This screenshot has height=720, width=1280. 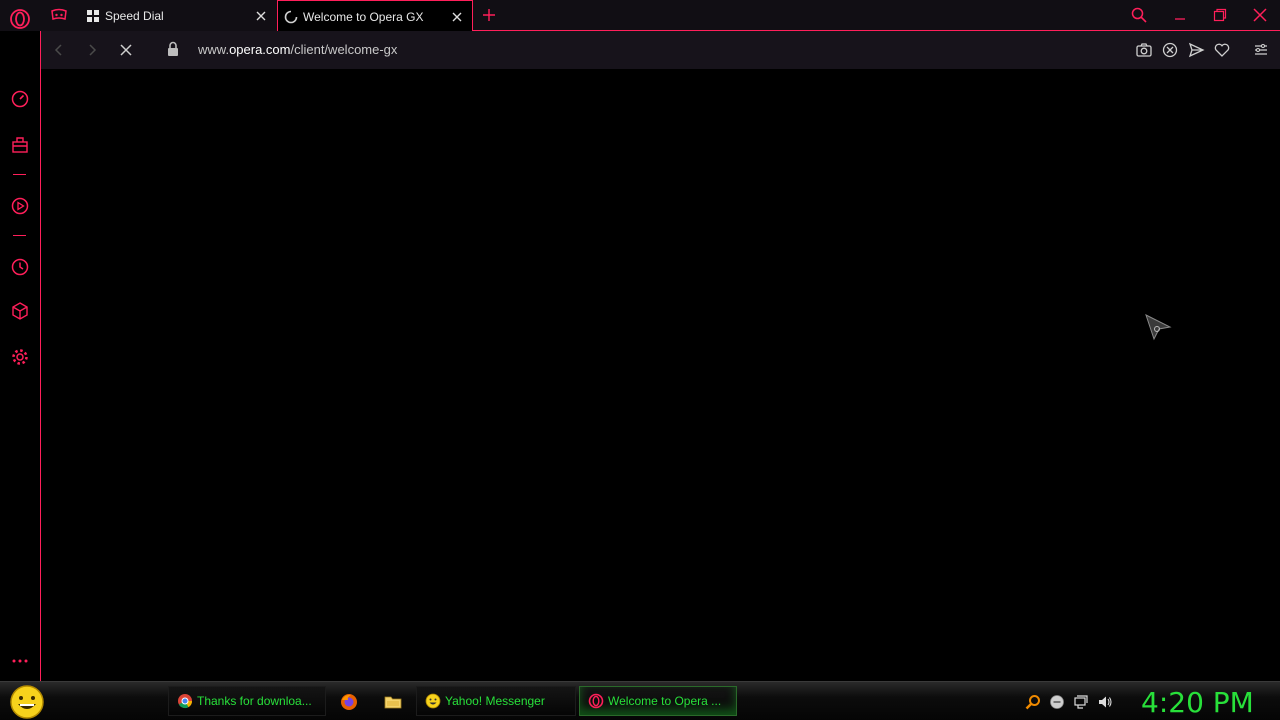 I want to click on player-icon, so click(x=20, y=206).